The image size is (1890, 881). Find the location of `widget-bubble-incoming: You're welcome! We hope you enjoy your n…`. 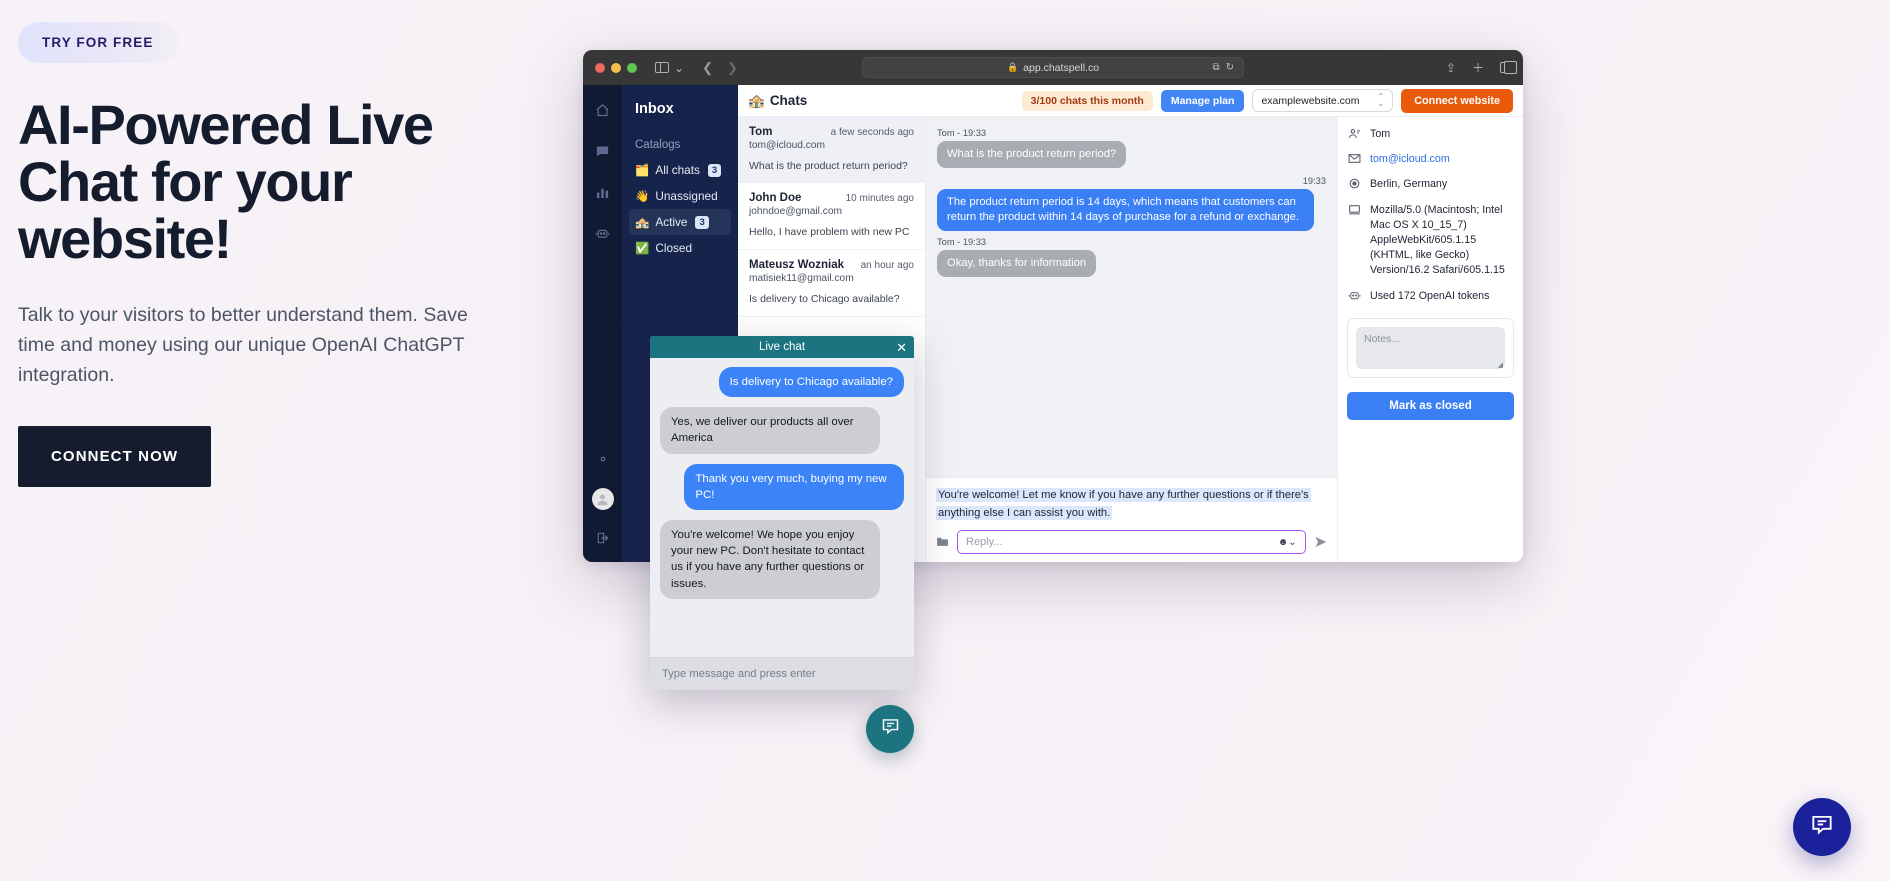

widget-bubble-incoming: You're welcome! We hope you enjoy your n… is located at coordinates (770, 559).